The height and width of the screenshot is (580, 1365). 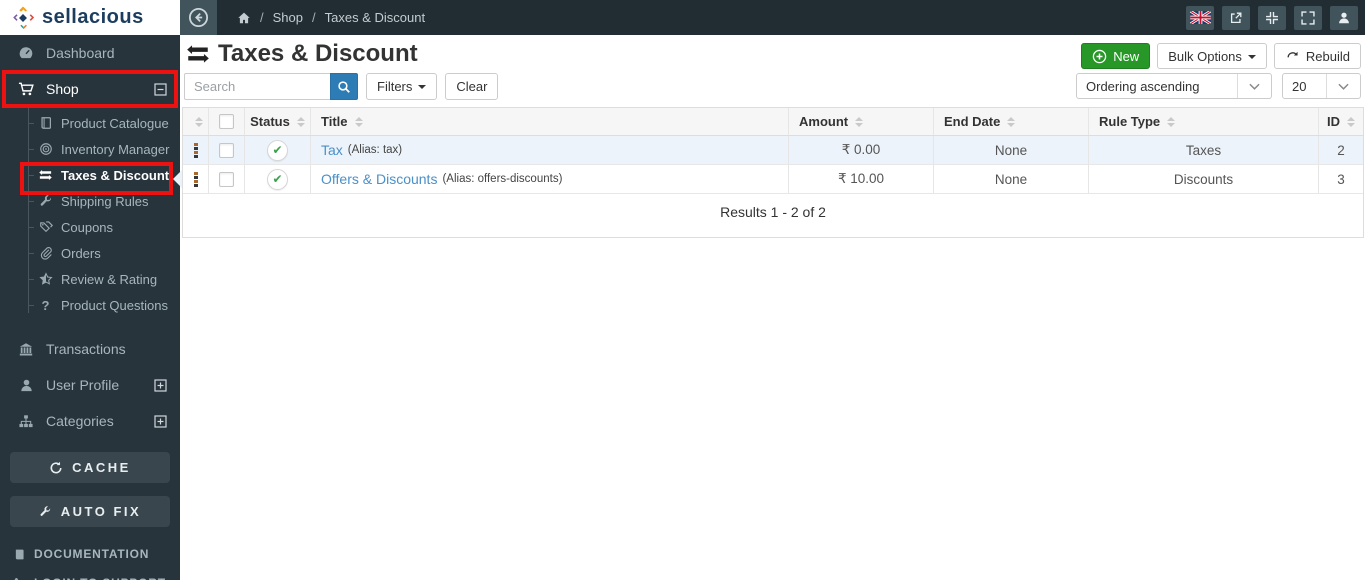 I want to click on select-all-checkbox, so click(x=226, y=121).